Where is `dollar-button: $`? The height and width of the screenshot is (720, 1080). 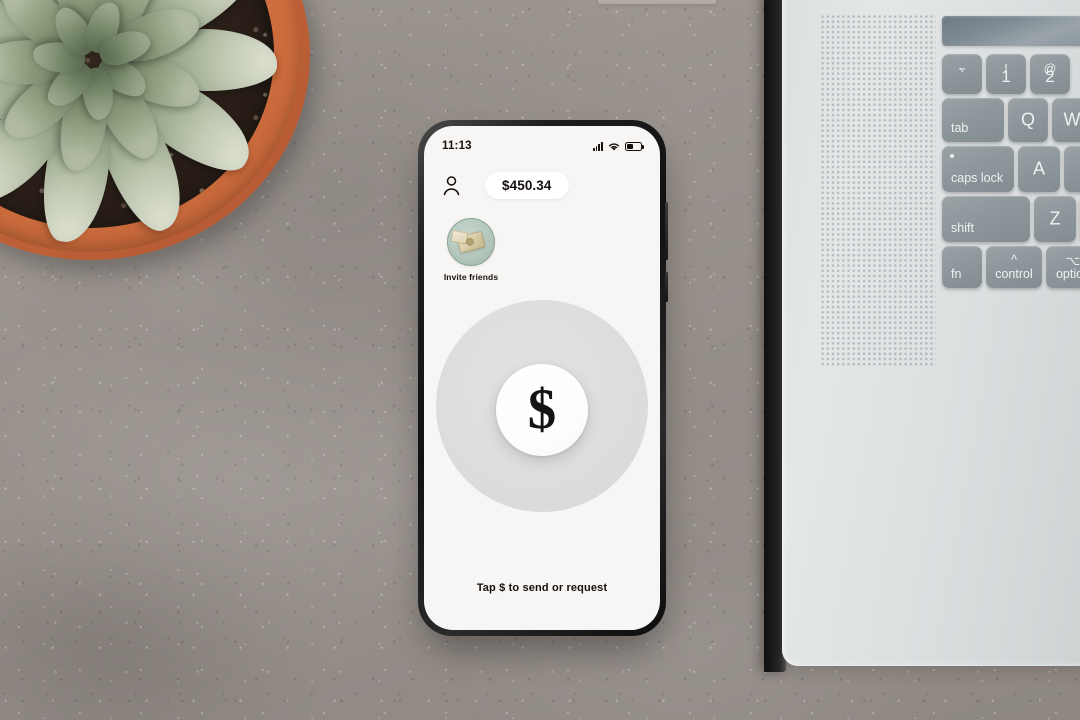 dollar-button: $ is located at coordinates (542, 410).